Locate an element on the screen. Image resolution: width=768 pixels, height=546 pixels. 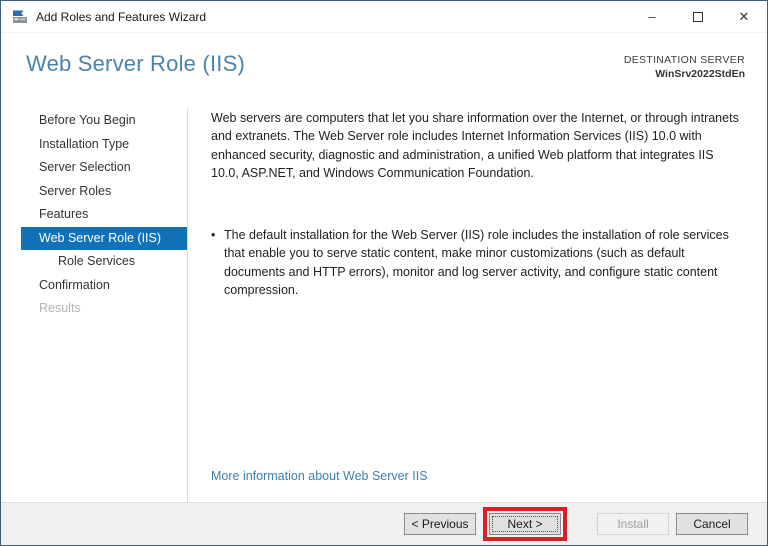
nav-item-before-you-begin: Before You Begin is located at coordinates (94, 121).